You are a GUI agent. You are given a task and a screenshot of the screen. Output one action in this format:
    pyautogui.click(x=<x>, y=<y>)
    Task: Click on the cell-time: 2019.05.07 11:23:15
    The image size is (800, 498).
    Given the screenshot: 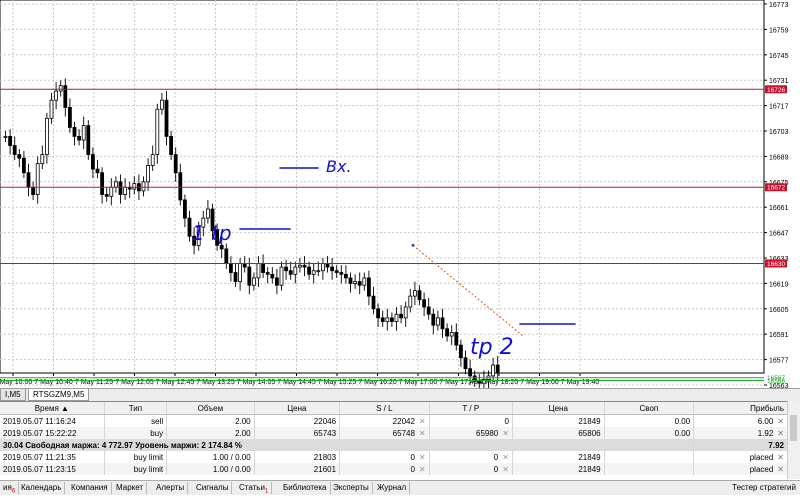 What is the action you would take?
    pyautogui.click(x=52, y=469)
    